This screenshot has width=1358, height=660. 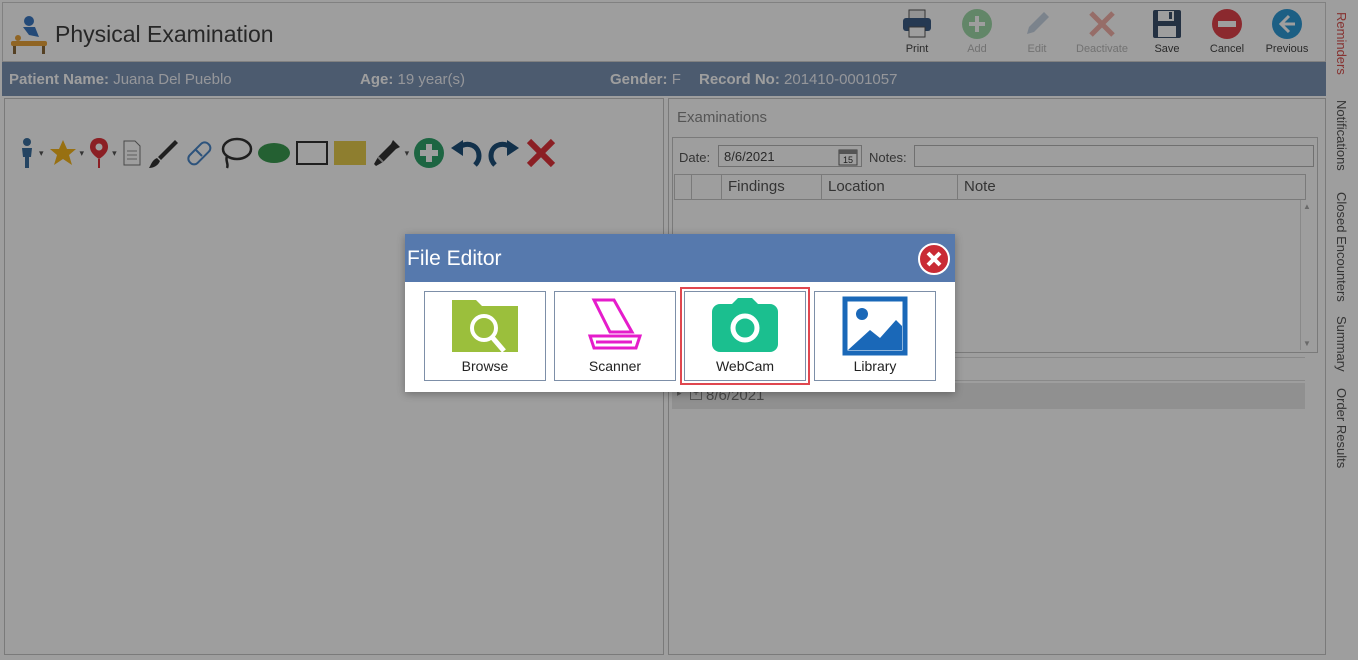 I want to click on library-label: Library, so click(x=875, y=366).